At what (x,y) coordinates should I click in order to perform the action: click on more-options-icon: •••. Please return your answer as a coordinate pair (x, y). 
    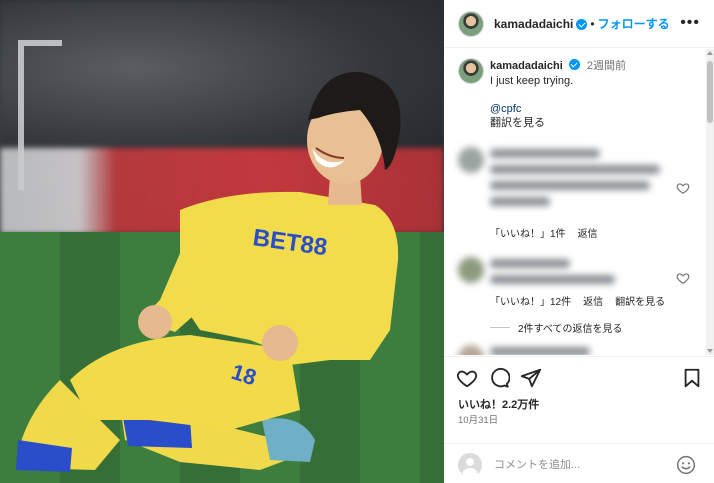
    Looking at the image, I should click on (690, 23).